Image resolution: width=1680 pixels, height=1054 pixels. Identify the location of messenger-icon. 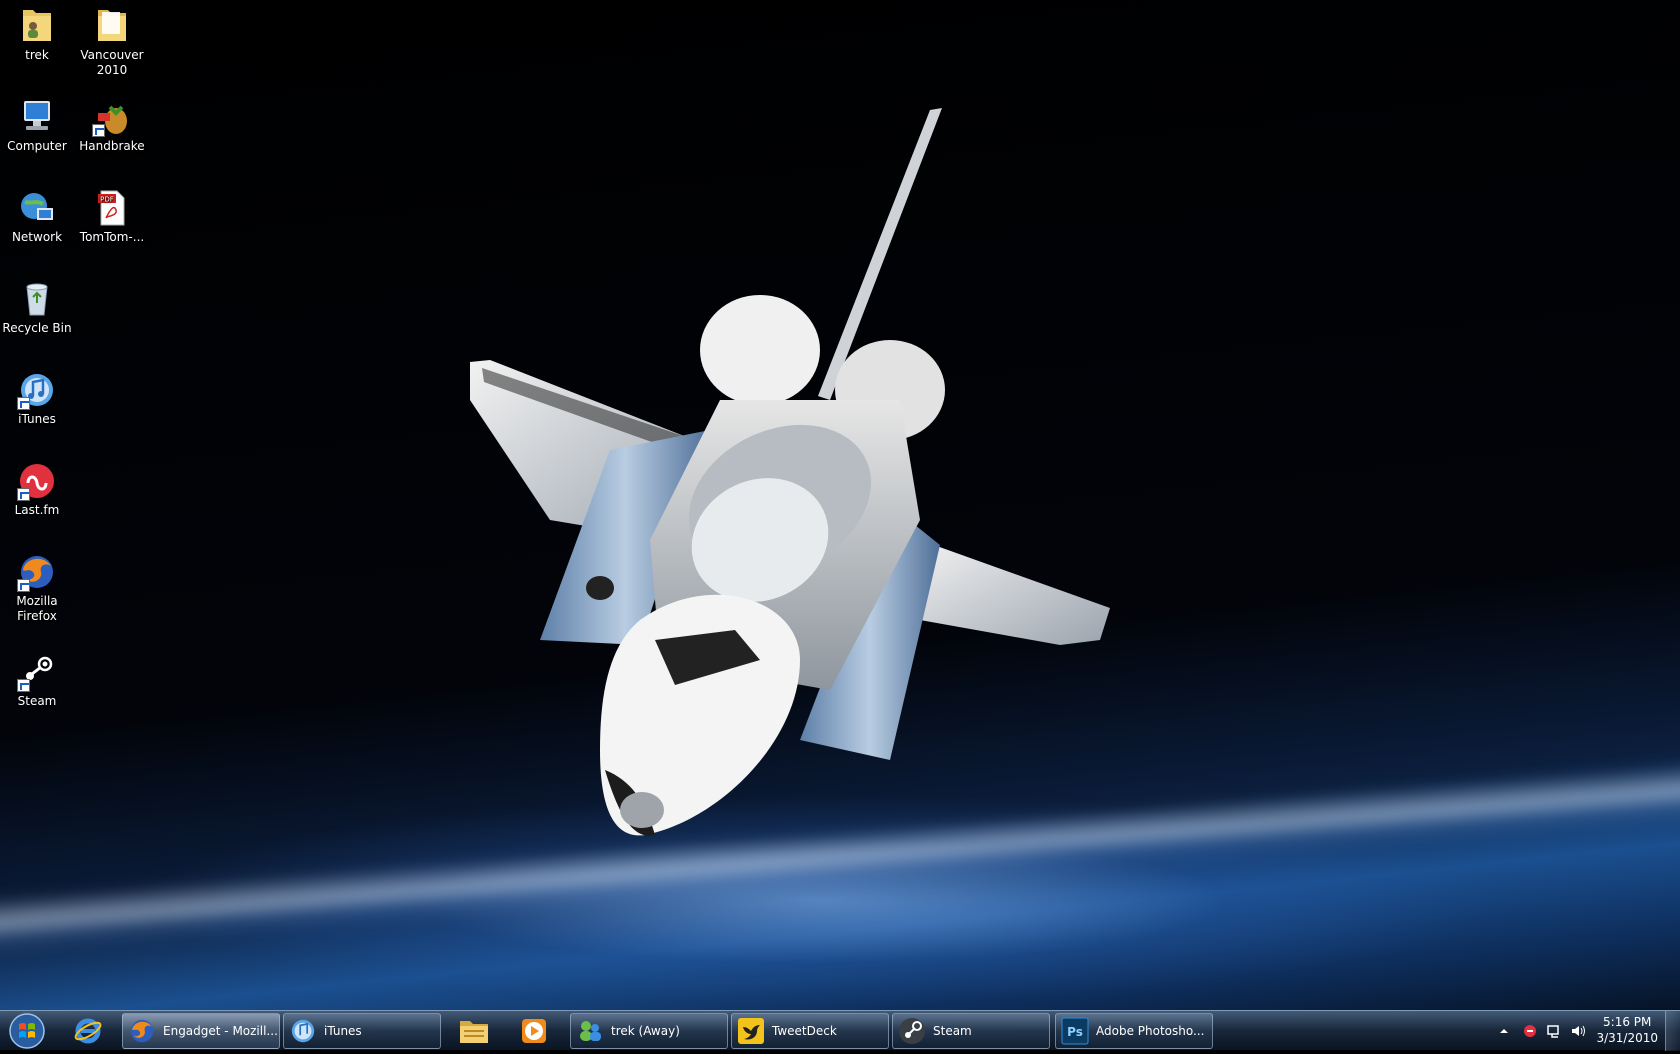
(590, 1031).